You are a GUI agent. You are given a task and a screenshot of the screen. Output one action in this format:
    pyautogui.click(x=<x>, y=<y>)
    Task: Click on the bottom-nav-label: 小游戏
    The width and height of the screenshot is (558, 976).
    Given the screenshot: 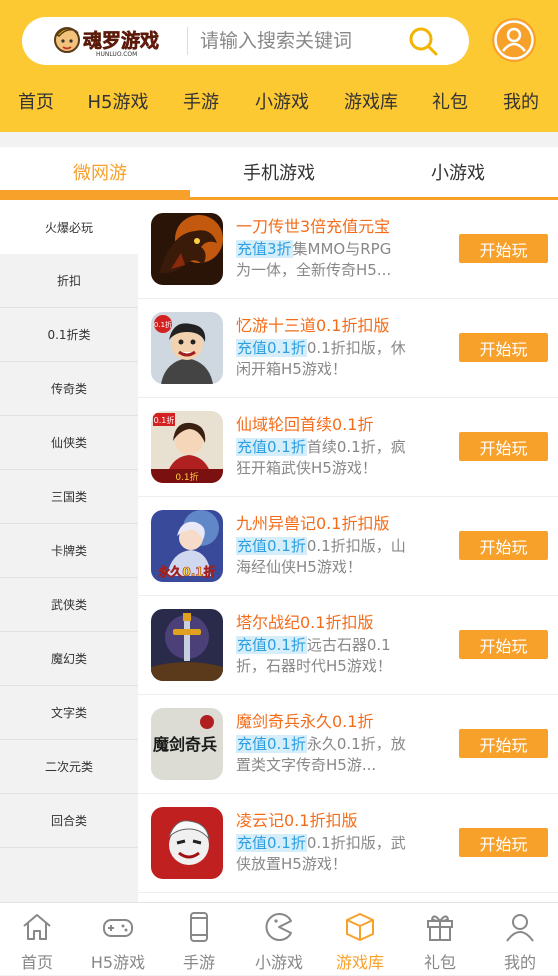 What is the action you would take?
    pyautogui.click(x=278, y=962)
    